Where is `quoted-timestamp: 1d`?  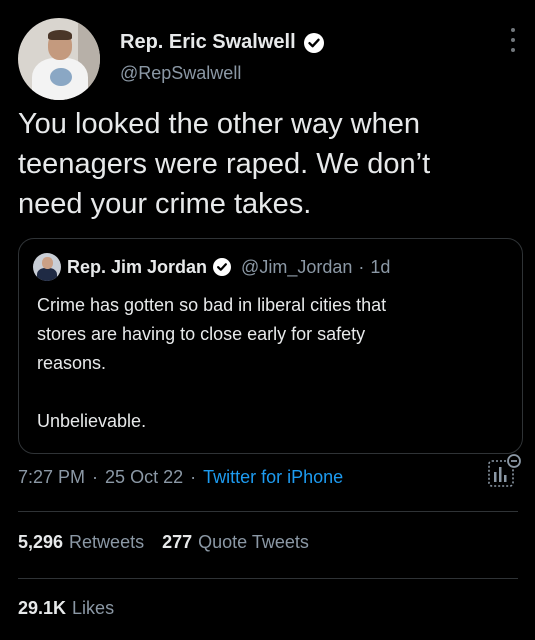
quoted-timestamp: 1d is located at coordinates (380, 266).